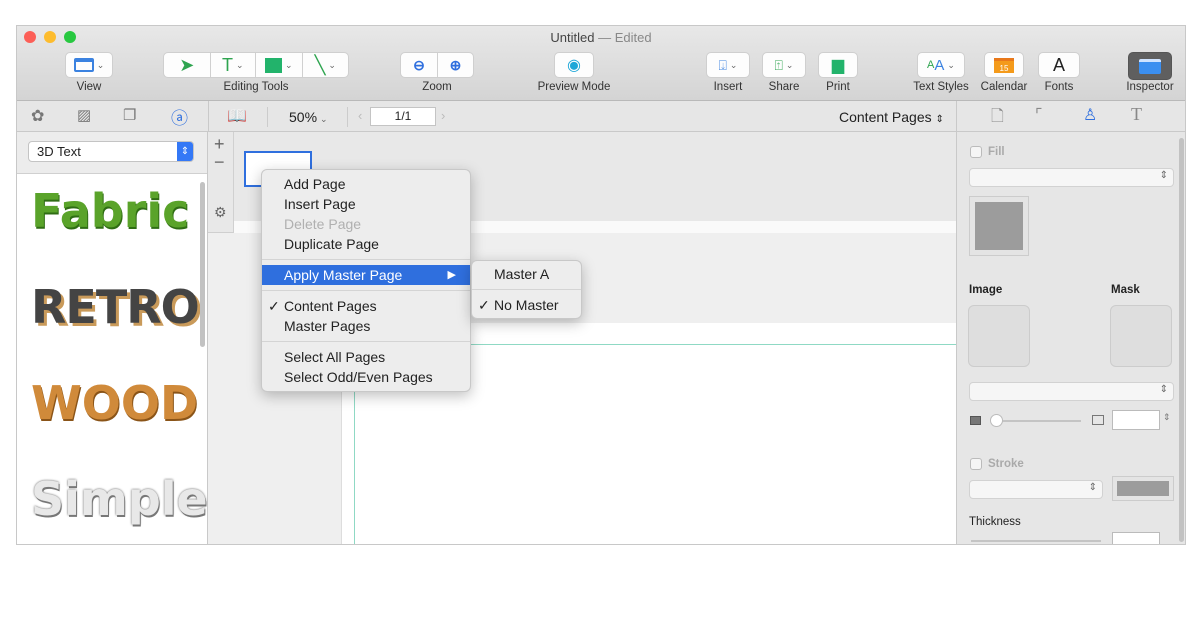  I want to click on fonts-icon: A, so click(1059, 65).